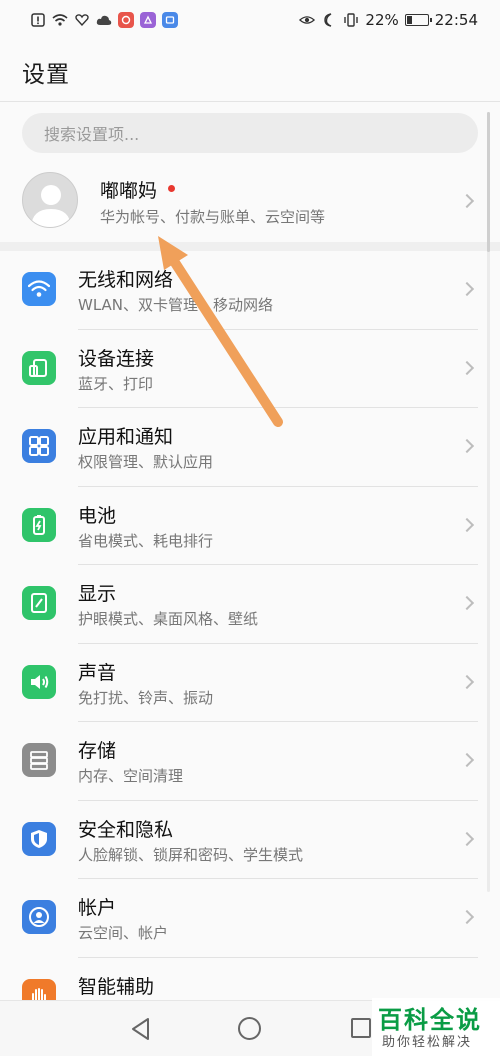 The image size is (500, 1056). I want to click on cloud-icon, so click(104, 20).